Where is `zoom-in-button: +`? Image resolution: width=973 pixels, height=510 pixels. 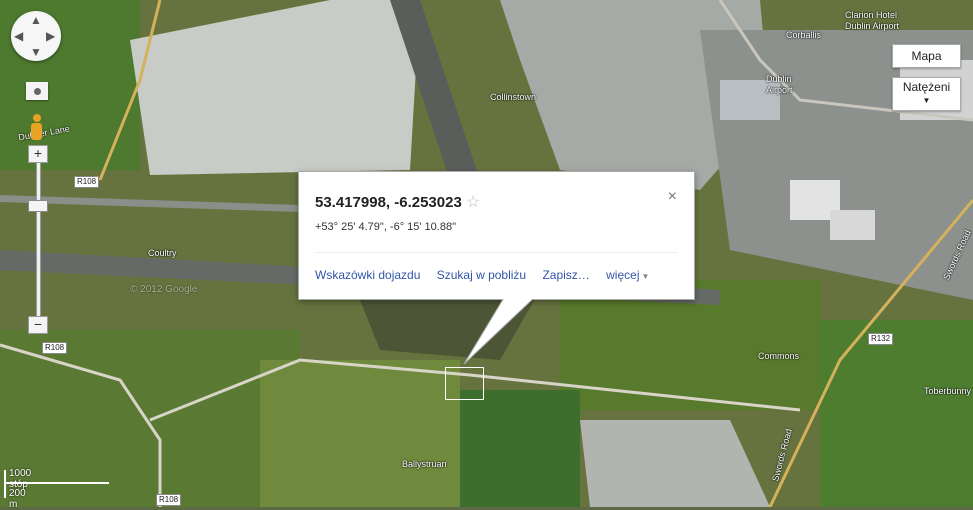
zoom-in-button: + is located at coordinates (38, 154).